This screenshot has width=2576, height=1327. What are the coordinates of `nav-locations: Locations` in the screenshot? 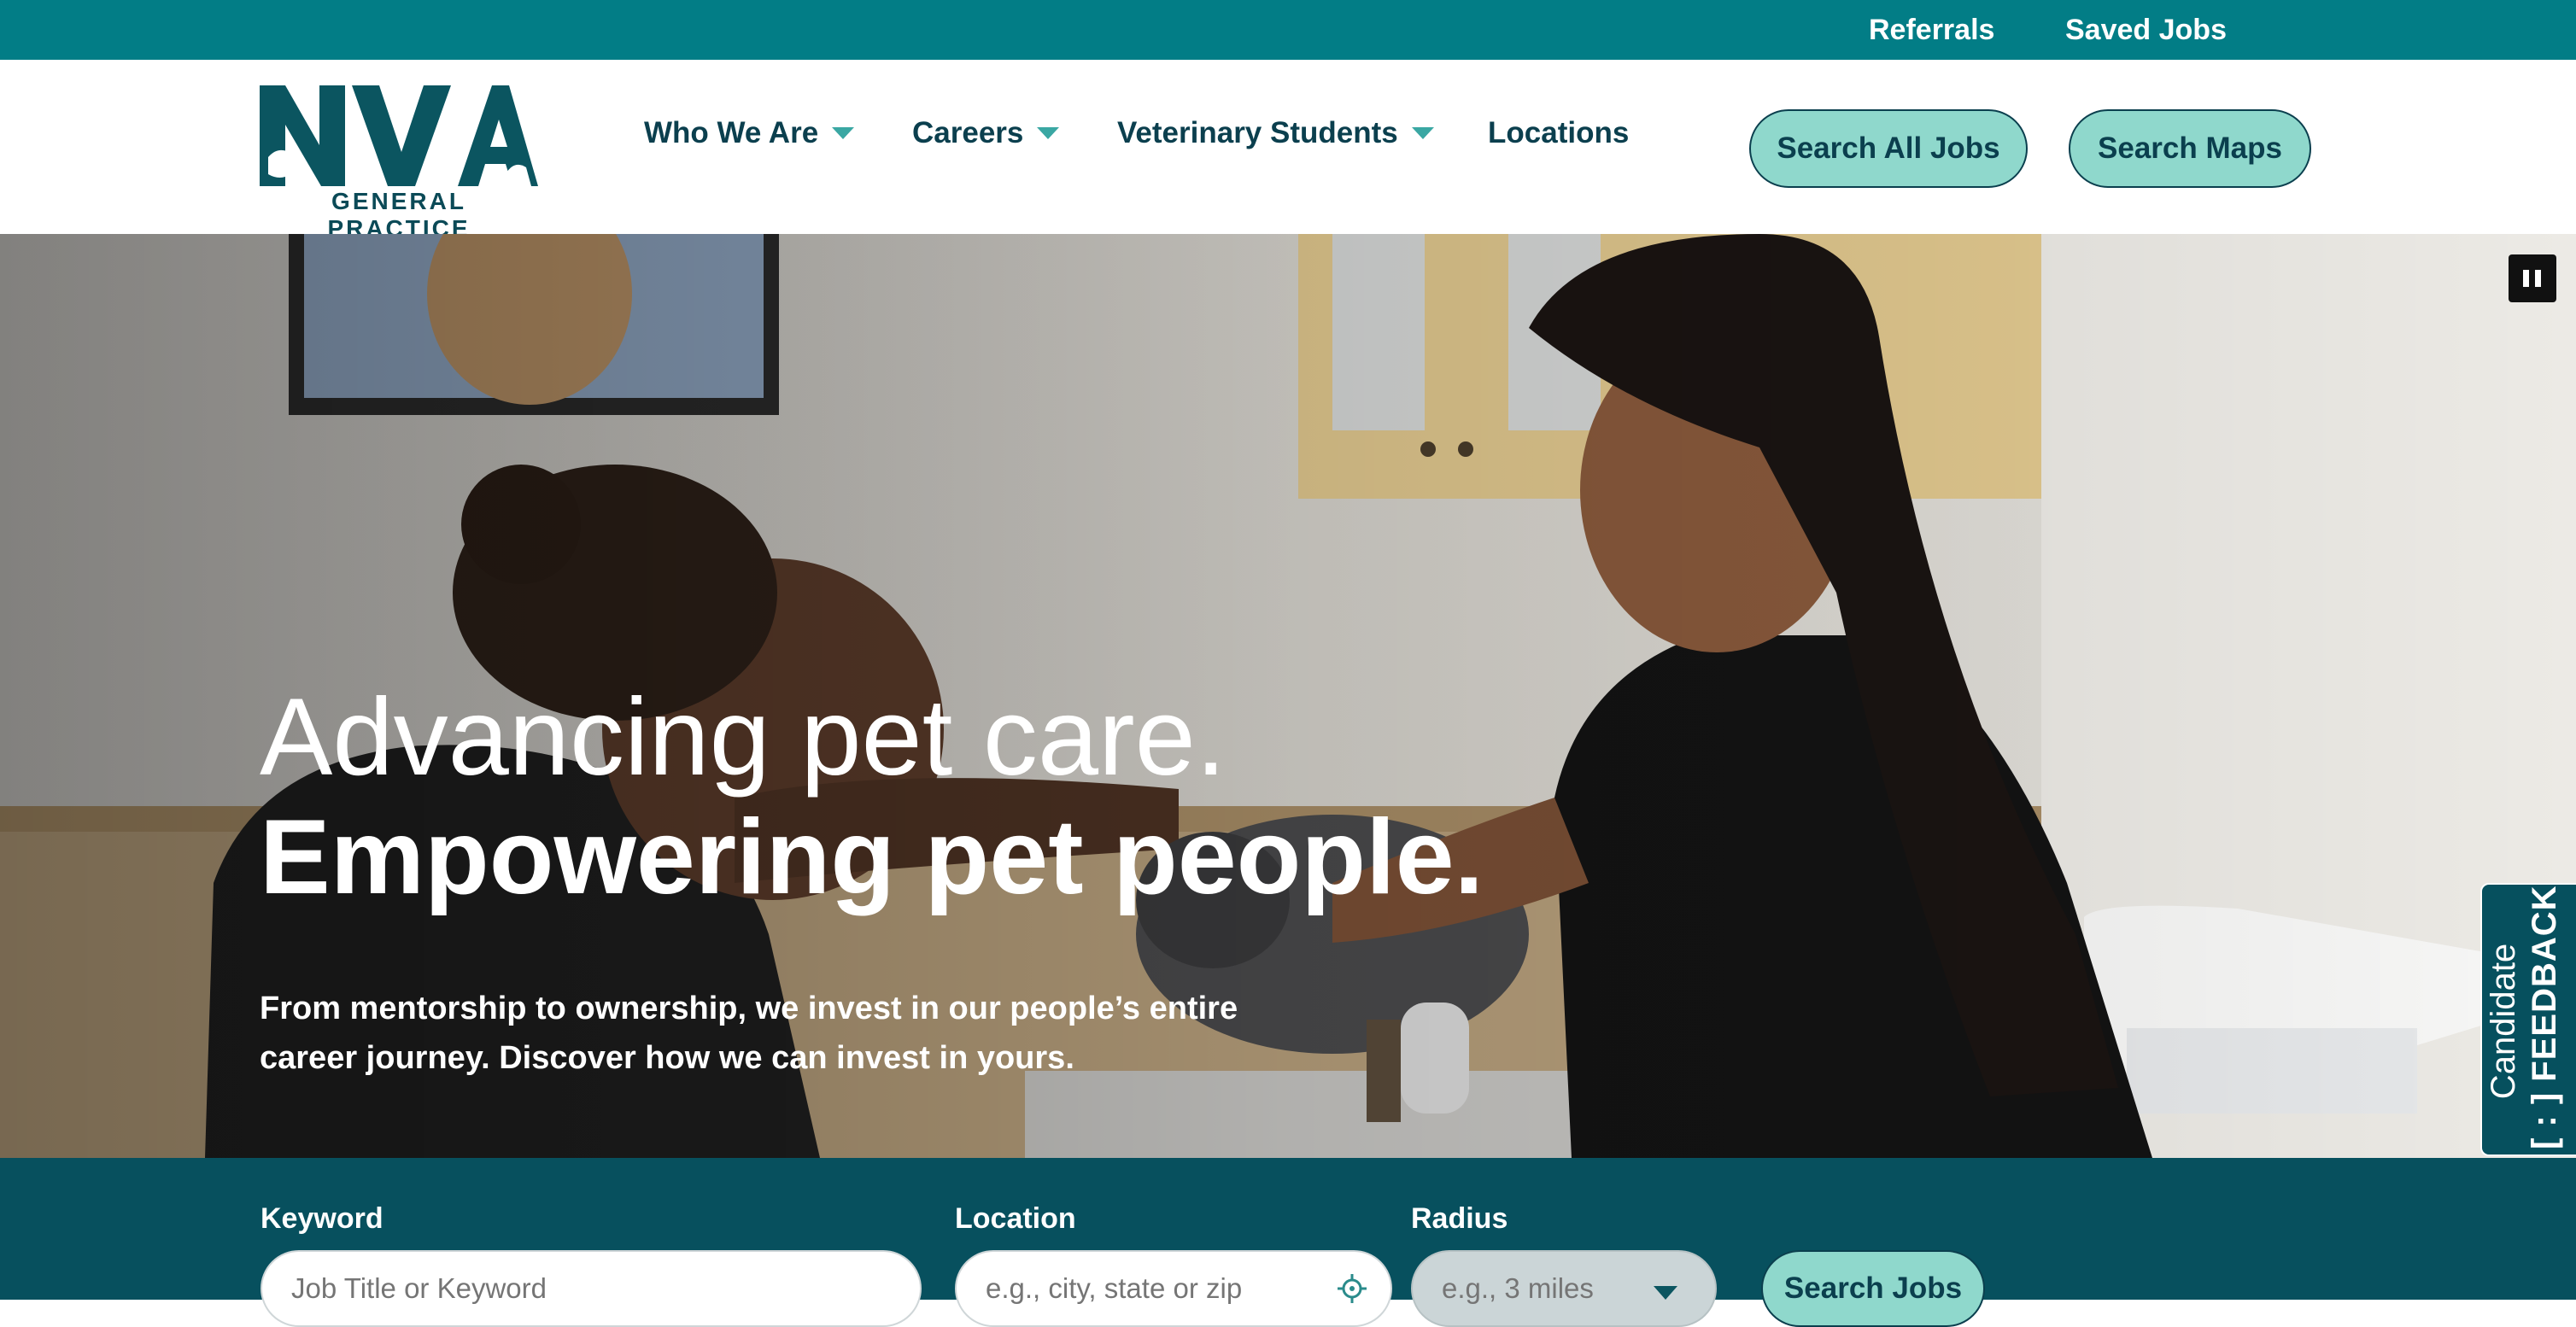 It's located at (1558, 133).